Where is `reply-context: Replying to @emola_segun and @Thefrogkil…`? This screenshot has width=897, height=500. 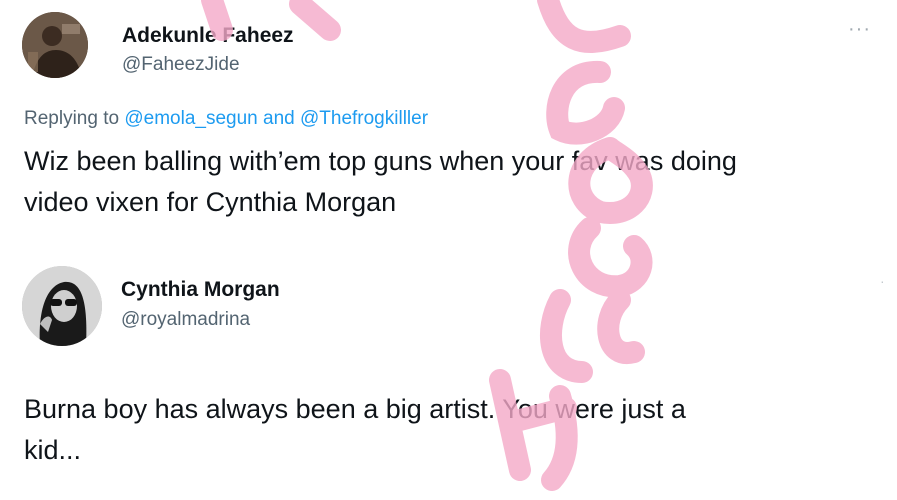 reply-context: Replying to @emola_segun and @Thefrogkil… is located at coordinates (226, 119).